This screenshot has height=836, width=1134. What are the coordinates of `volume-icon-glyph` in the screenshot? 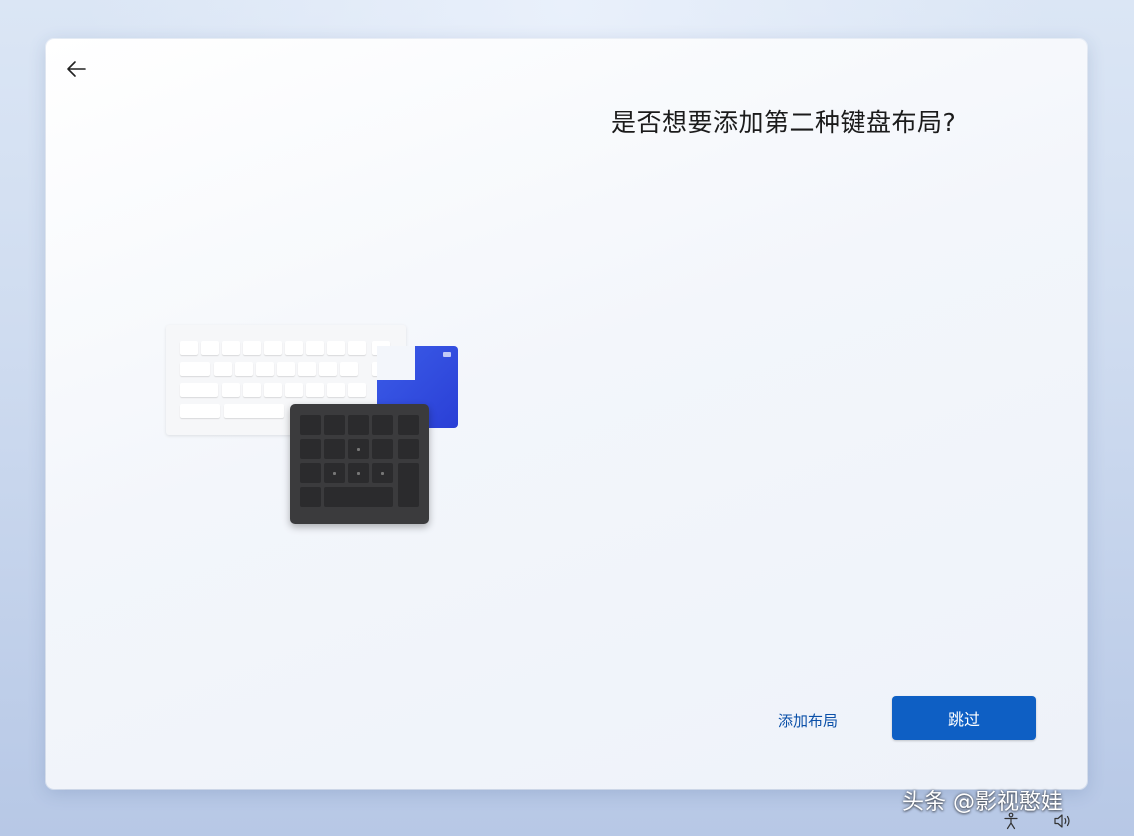 It's located at (1062, 821).